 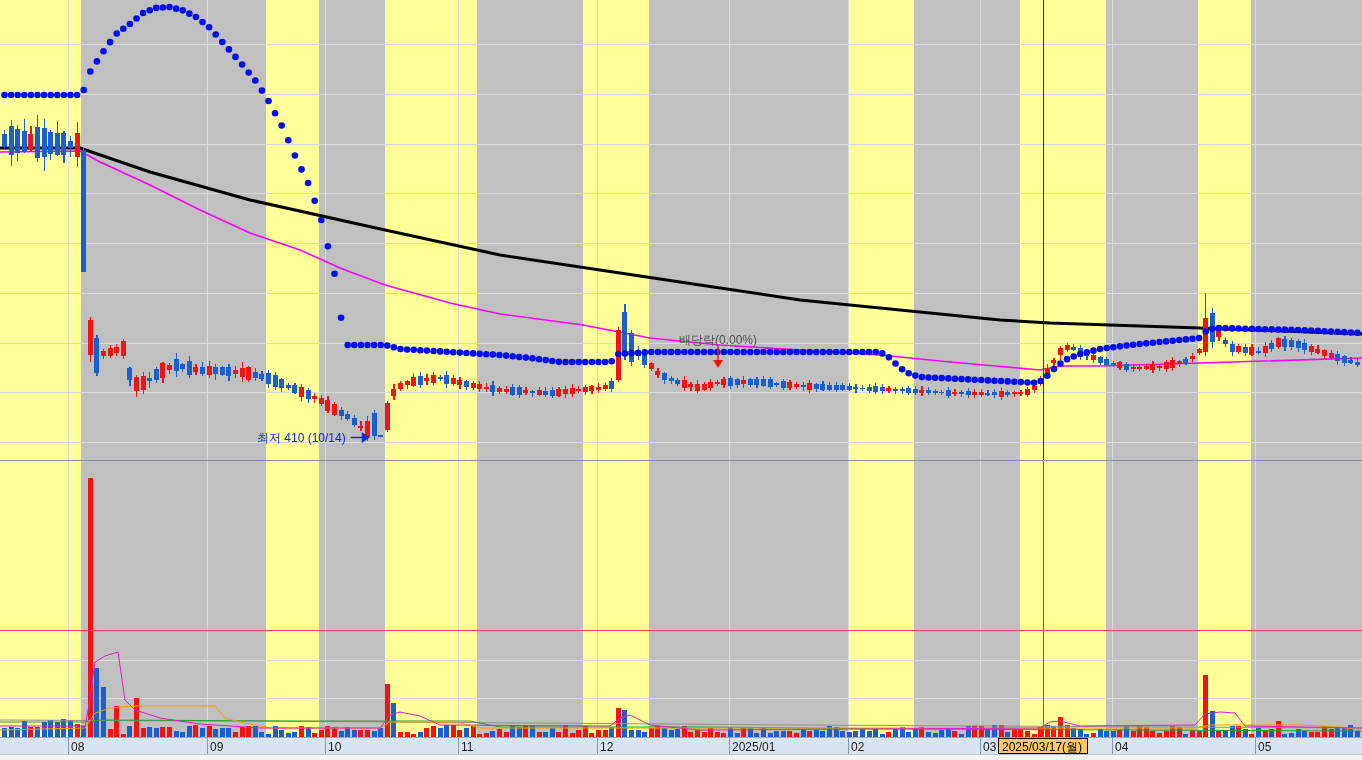 I want to click on ex-dividend-arrow, so click(x=718, y=357).